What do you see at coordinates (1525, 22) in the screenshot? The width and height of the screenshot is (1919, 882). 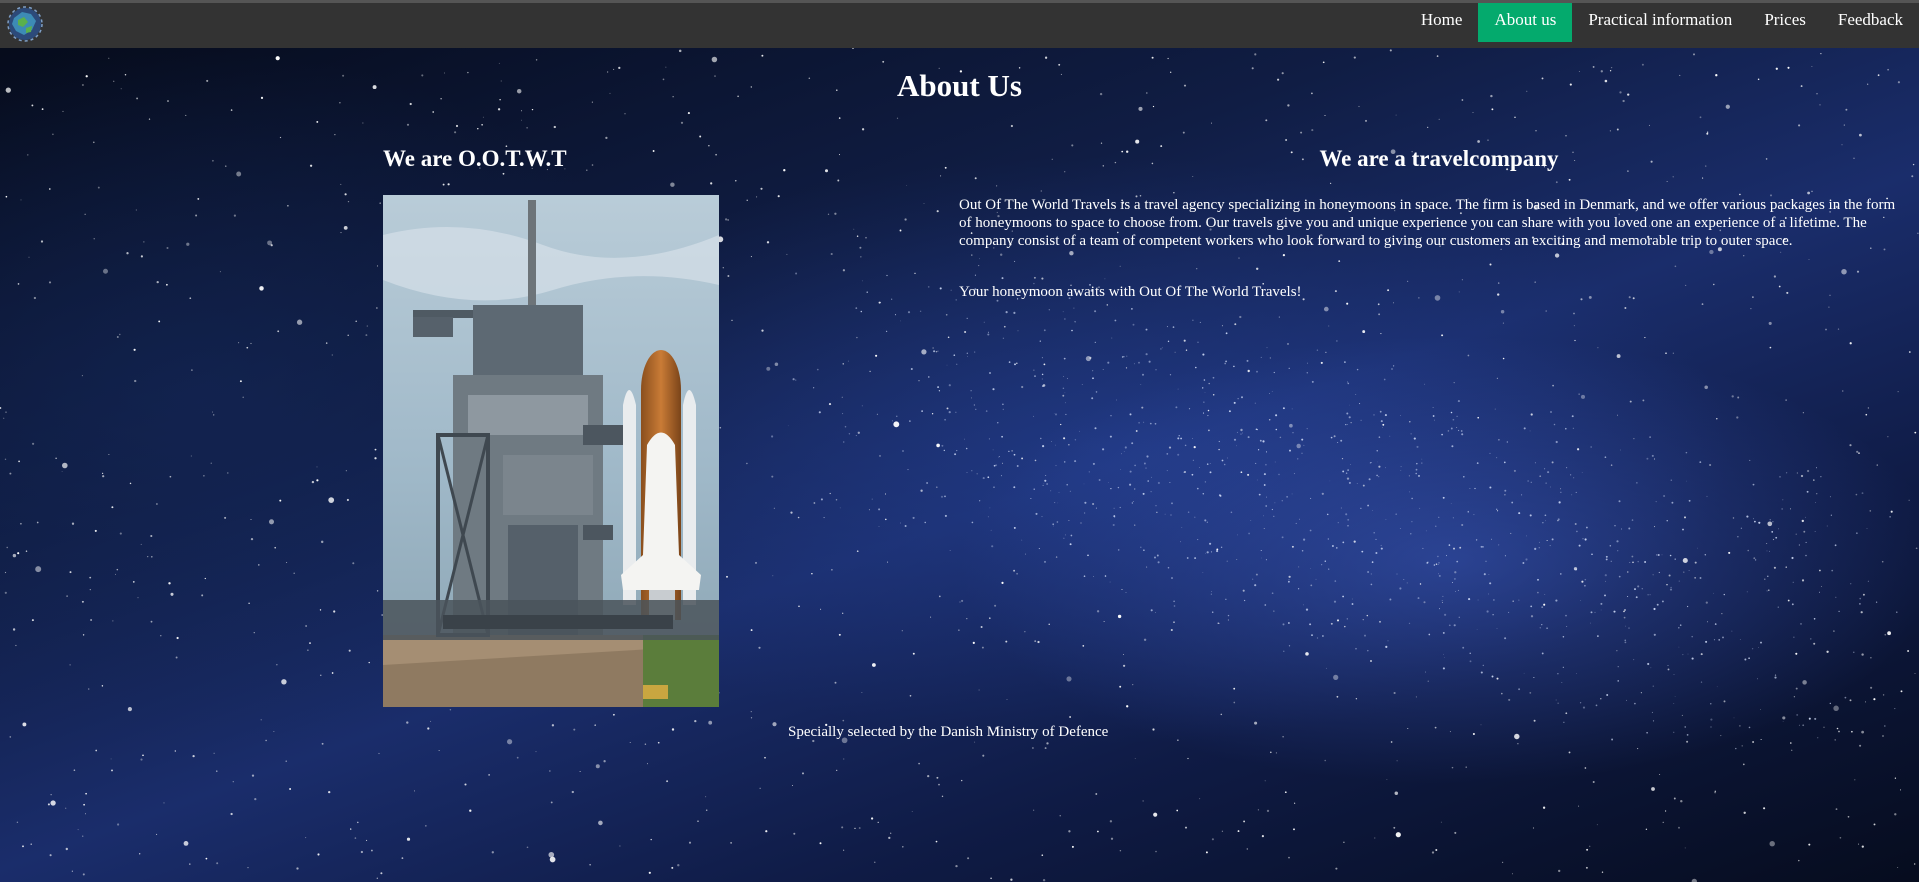 I see `nav-about-us: About us` at bounding box center [1525, 22].